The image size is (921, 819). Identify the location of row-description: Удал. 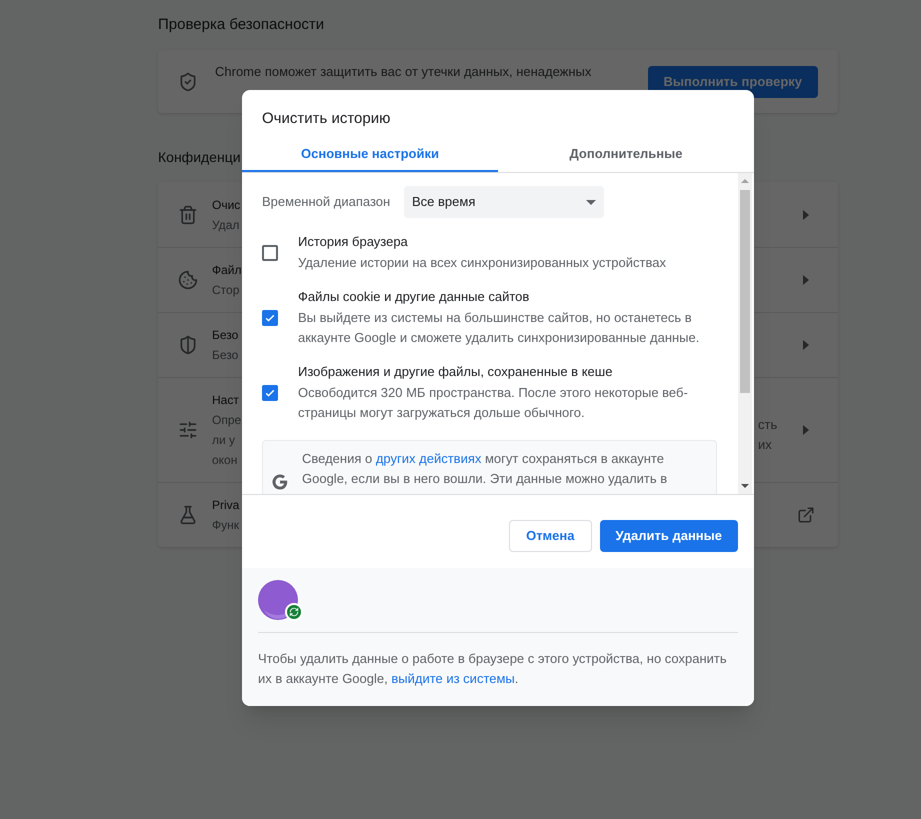
(226, 225).